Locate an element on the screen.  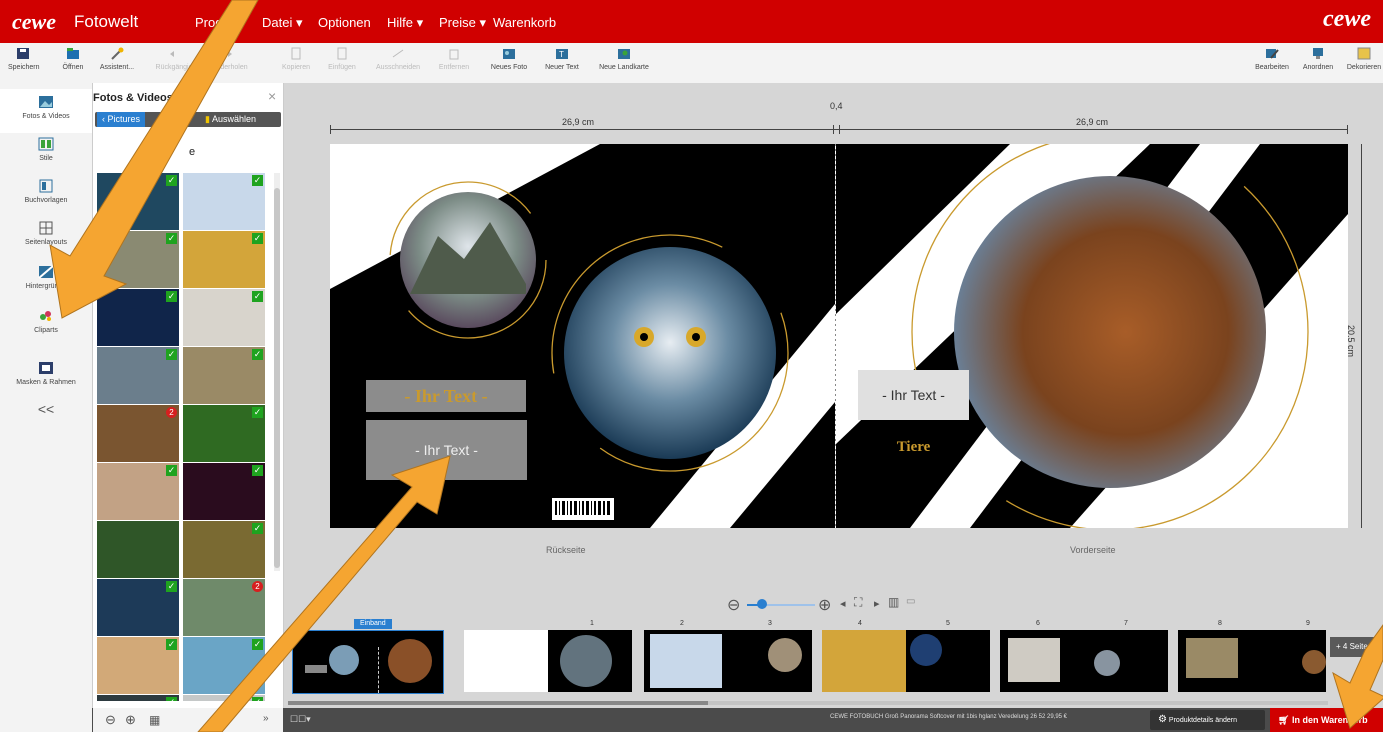
rail-item-page-layouts: Seitenlayouts is located at coordinates (46, 237).